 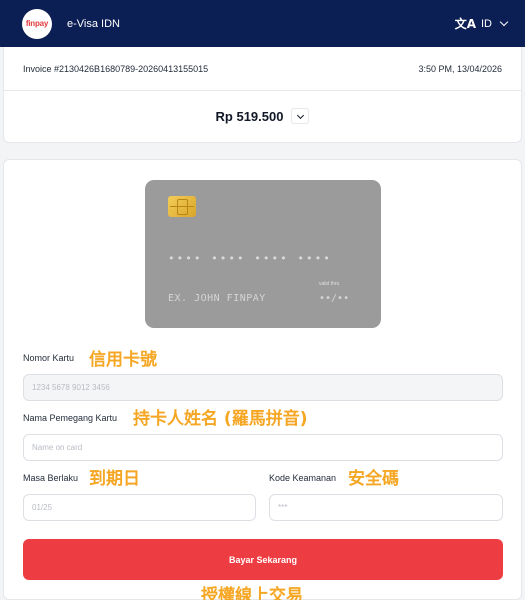 I want to click on invoice-datetime: 3:50 PM, 13/04/2026, so click(x=460, y=68).